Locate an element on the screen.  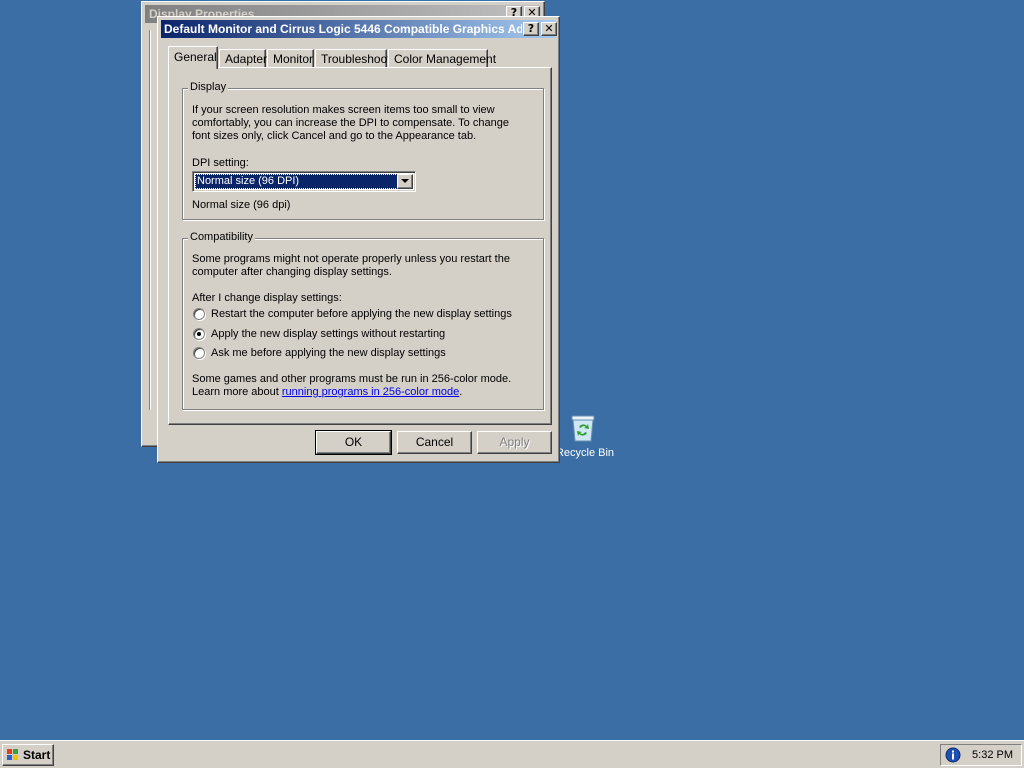
dialog-close-button: ✕ is located at coordinates (549, 29).